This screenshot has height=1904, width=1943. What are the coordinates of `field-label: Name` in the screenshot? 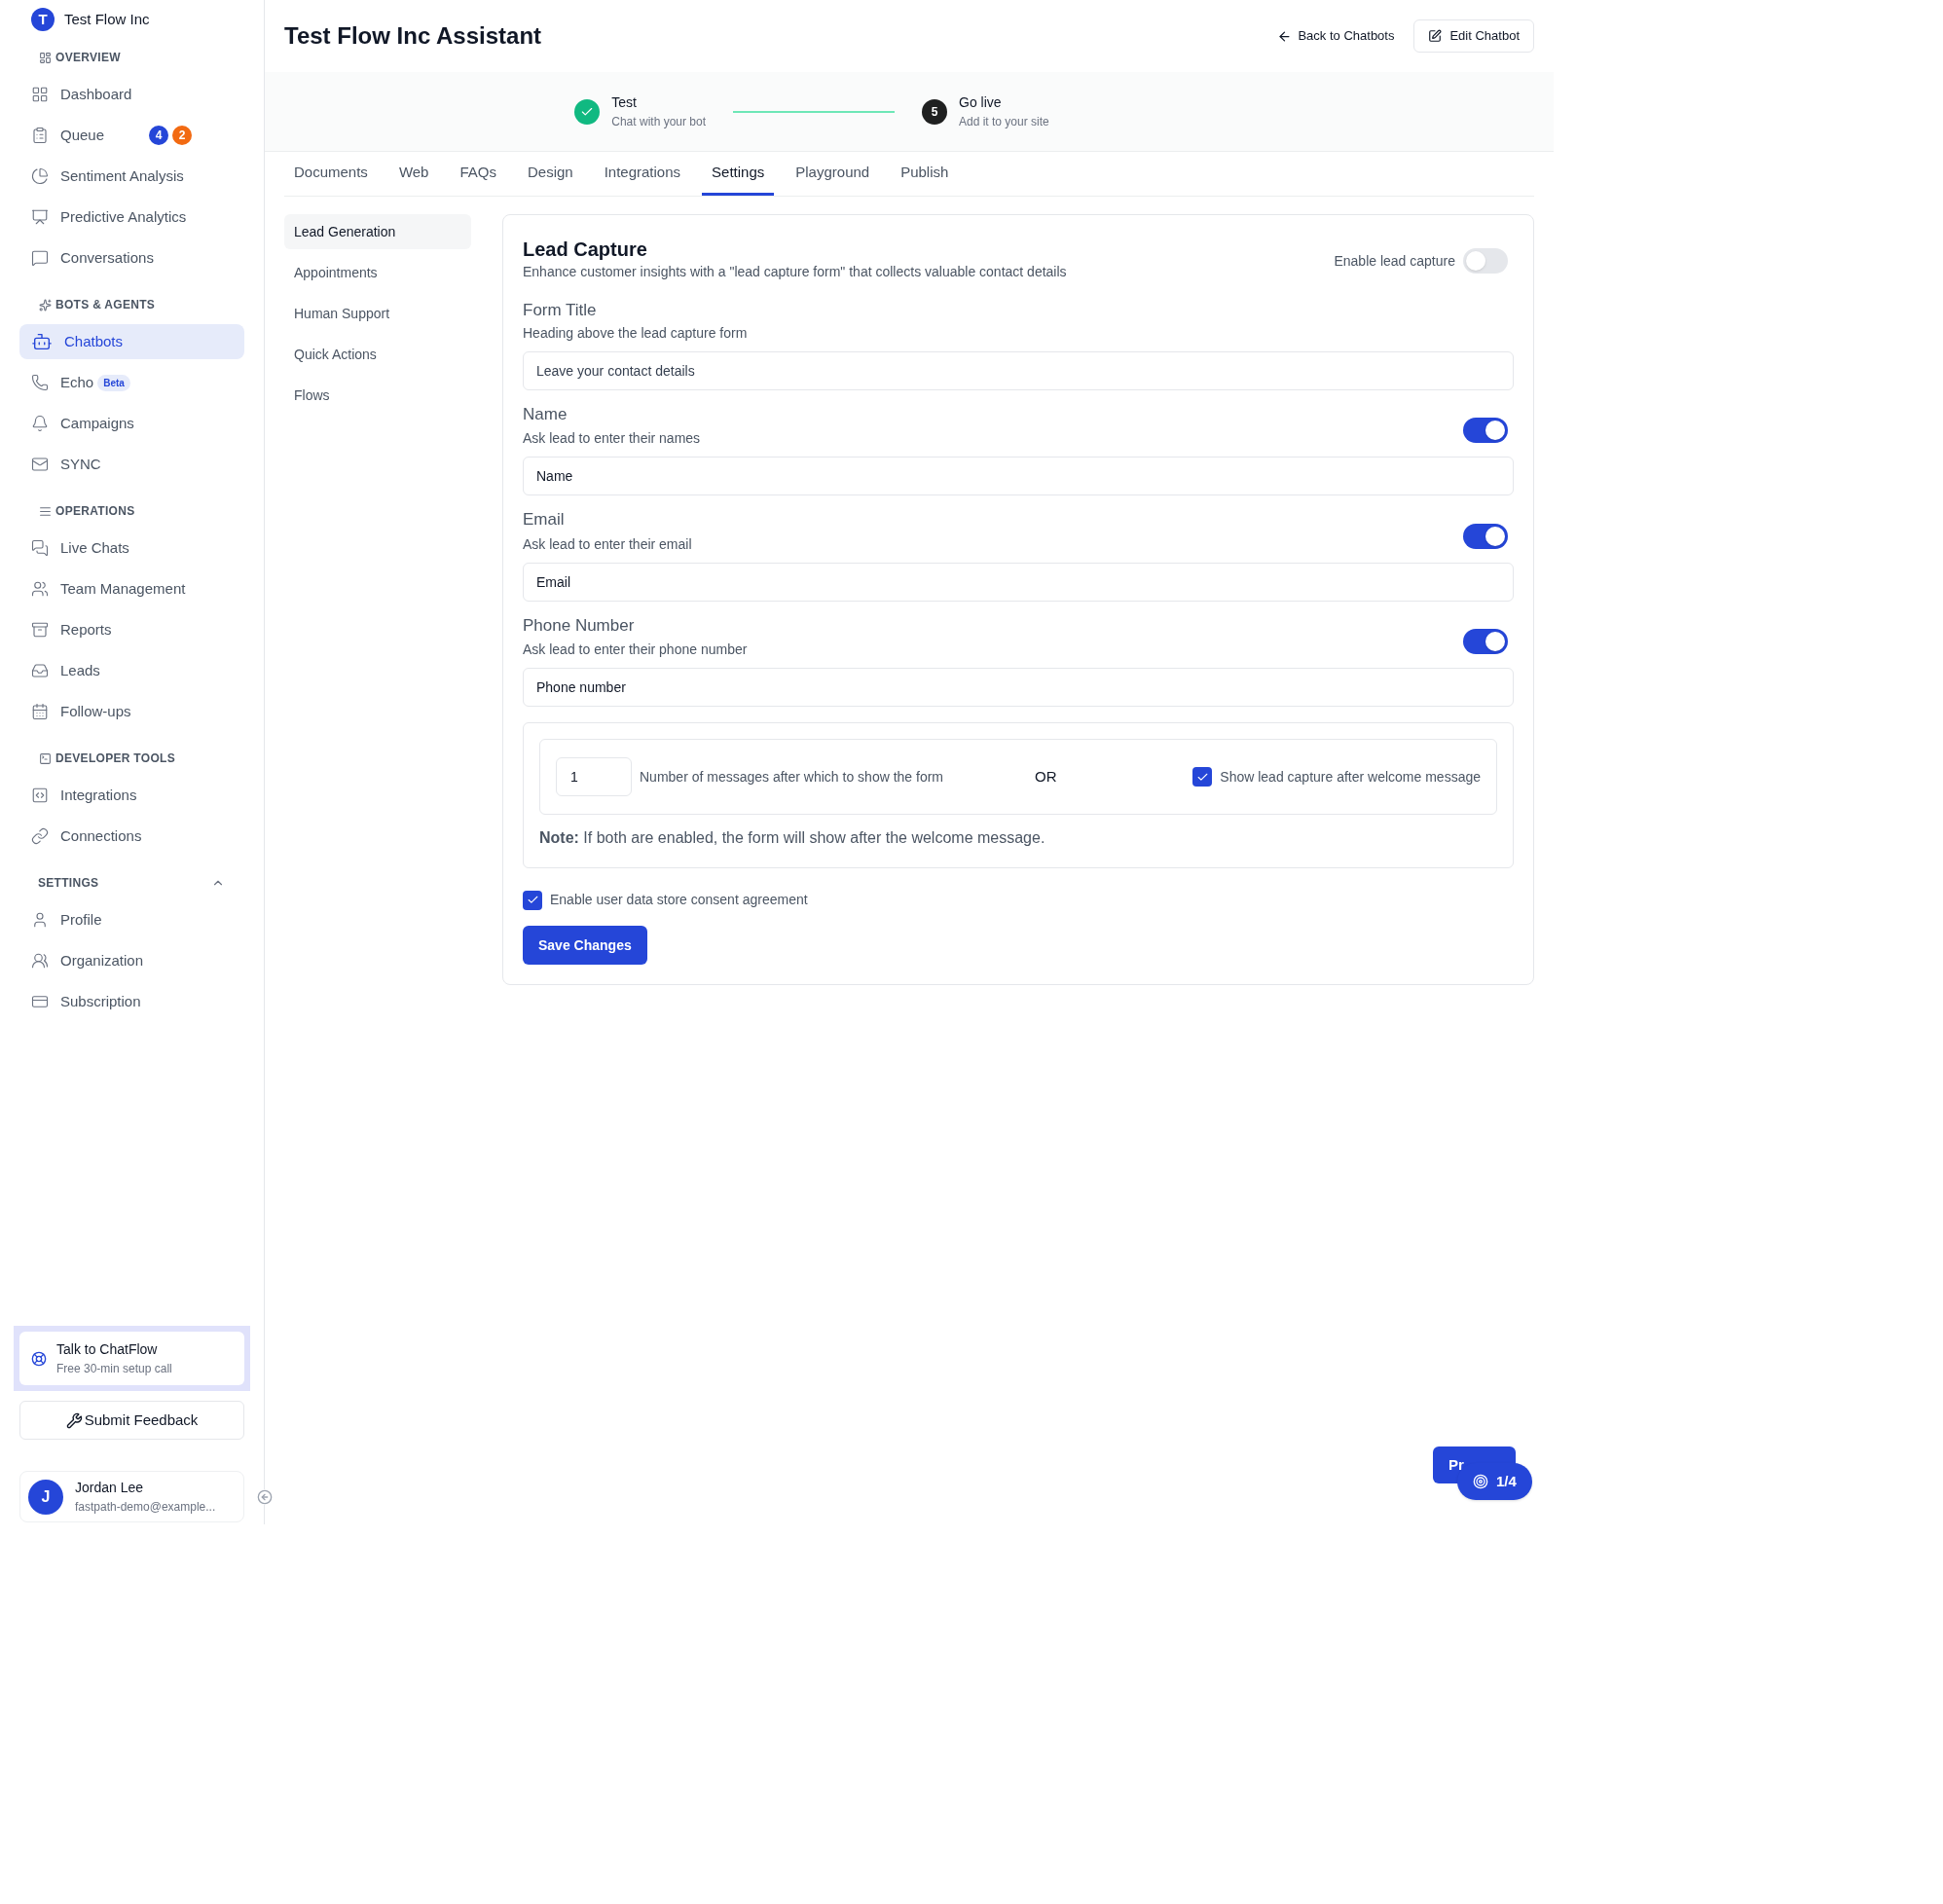 It's located at (545, 414).